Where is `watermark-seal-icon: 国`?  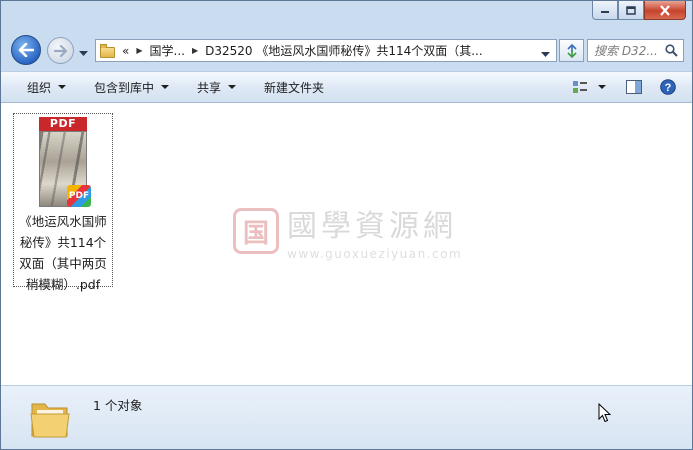 watermark-seal-icon: 国 is located at coordinates (256, 231).